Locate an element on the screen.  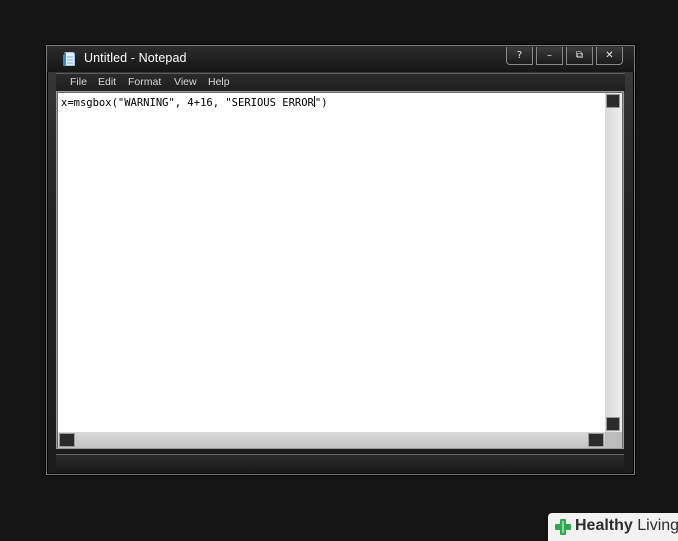
menu-bar: File Edit Format View Help is located at coordinates (340, 82).